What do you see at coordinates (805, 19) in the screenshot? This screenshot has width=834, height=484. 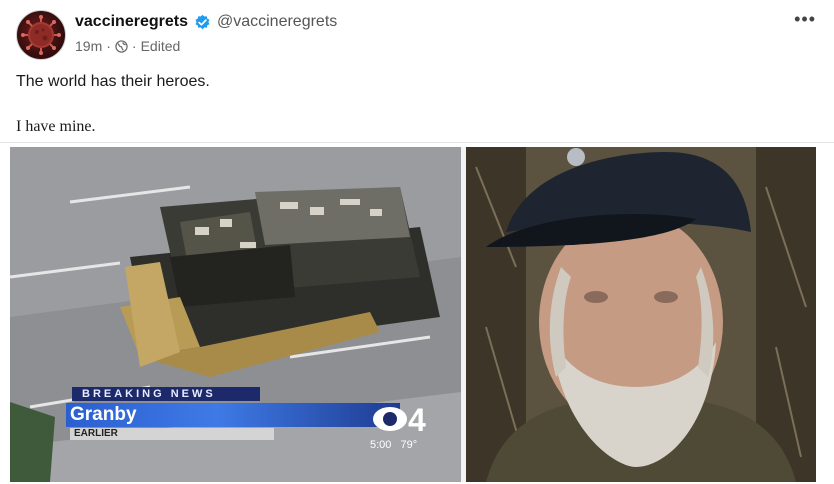 I see `more-options-icon: •••` at bounding box center [805, 19].